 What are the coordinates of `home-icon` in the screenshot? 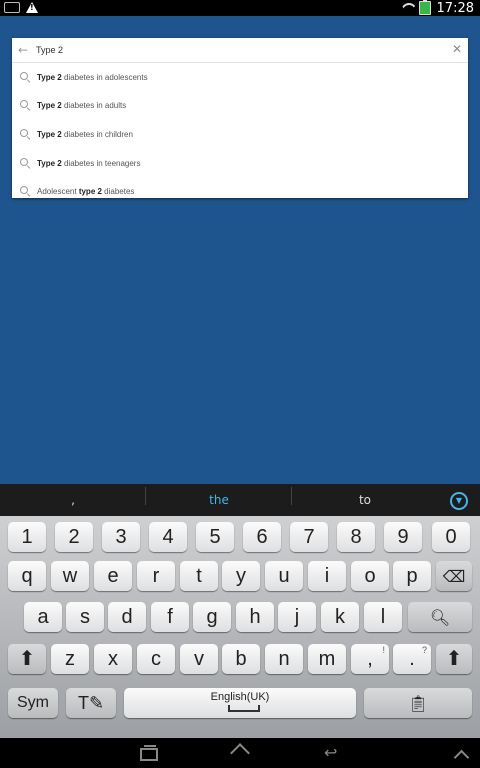 It's located at (240, 753).